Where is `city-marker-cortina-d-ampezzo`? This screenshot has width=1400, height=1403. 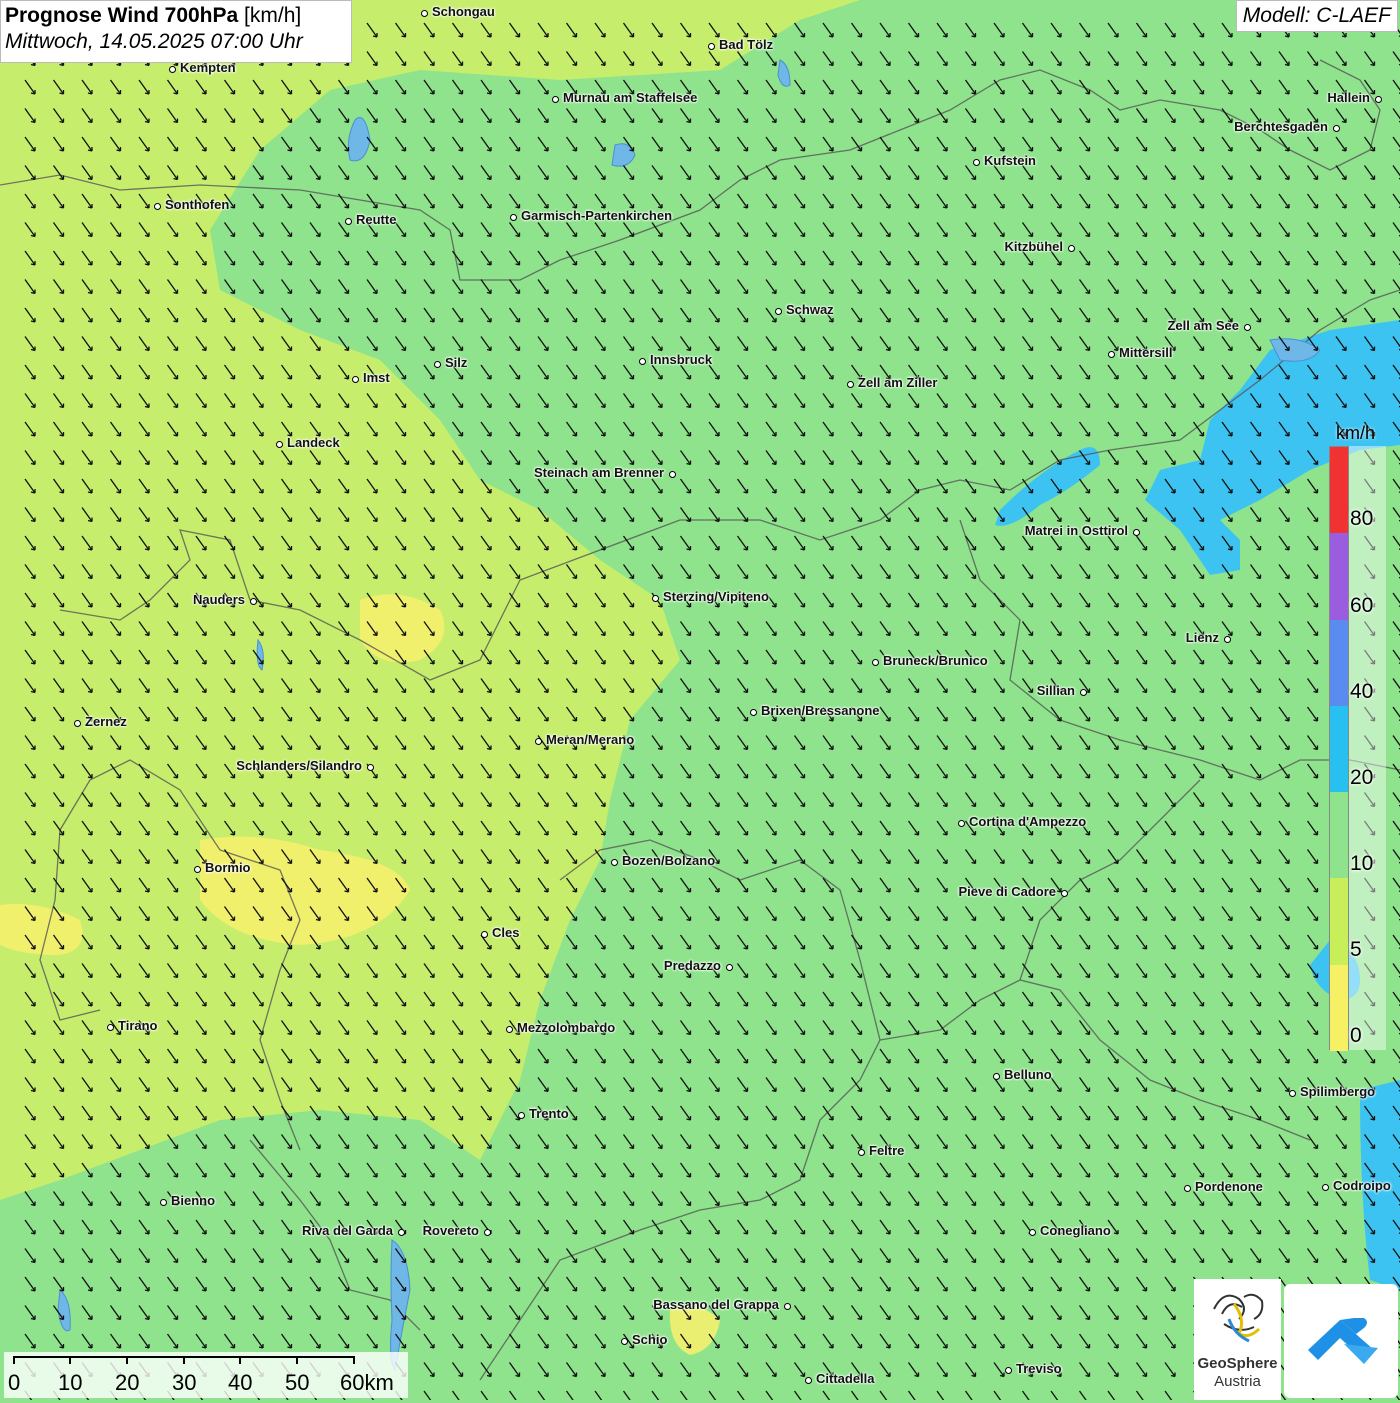 city-marker-cortina-d-ampezzo is located at coordinates (961, 823).